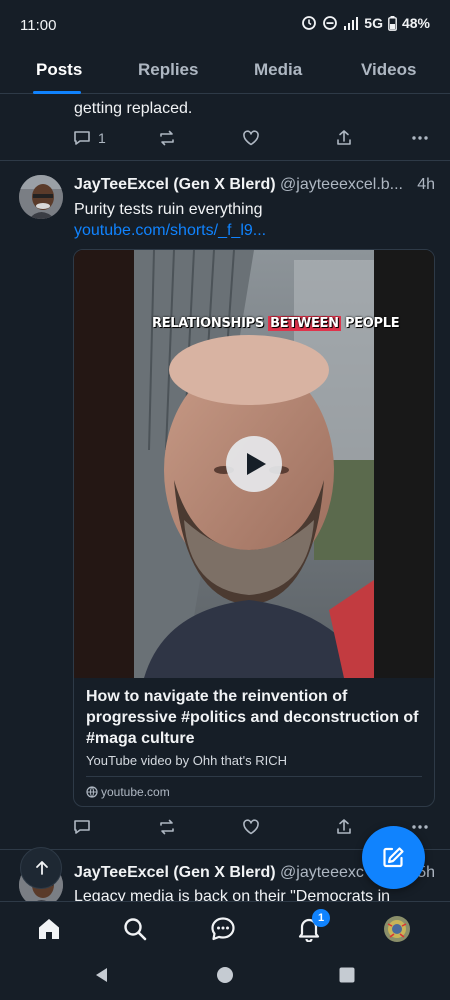 The height and width of the screenshot is (1000, 450). Describe the element at coordinates (330, 23) in the screenshot. I see `dnd-icon` at that location.